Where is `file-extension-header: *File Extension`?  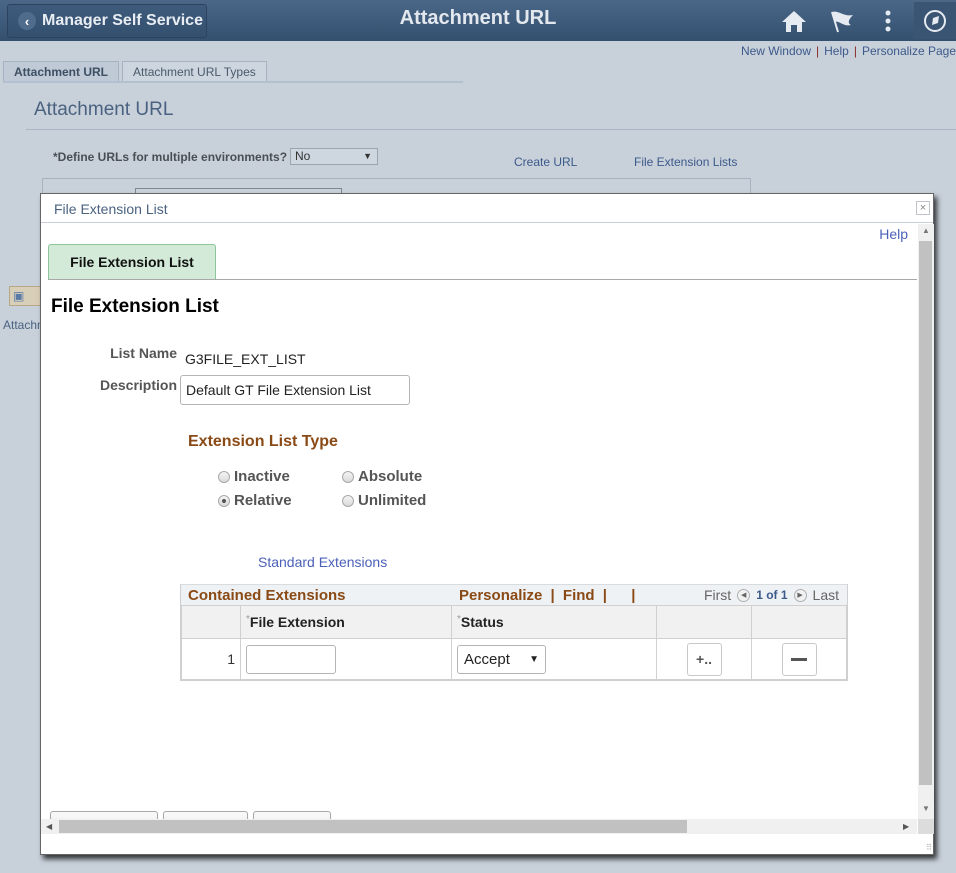
file-extension-header: *File Extension is located at coordinates (346, 622).